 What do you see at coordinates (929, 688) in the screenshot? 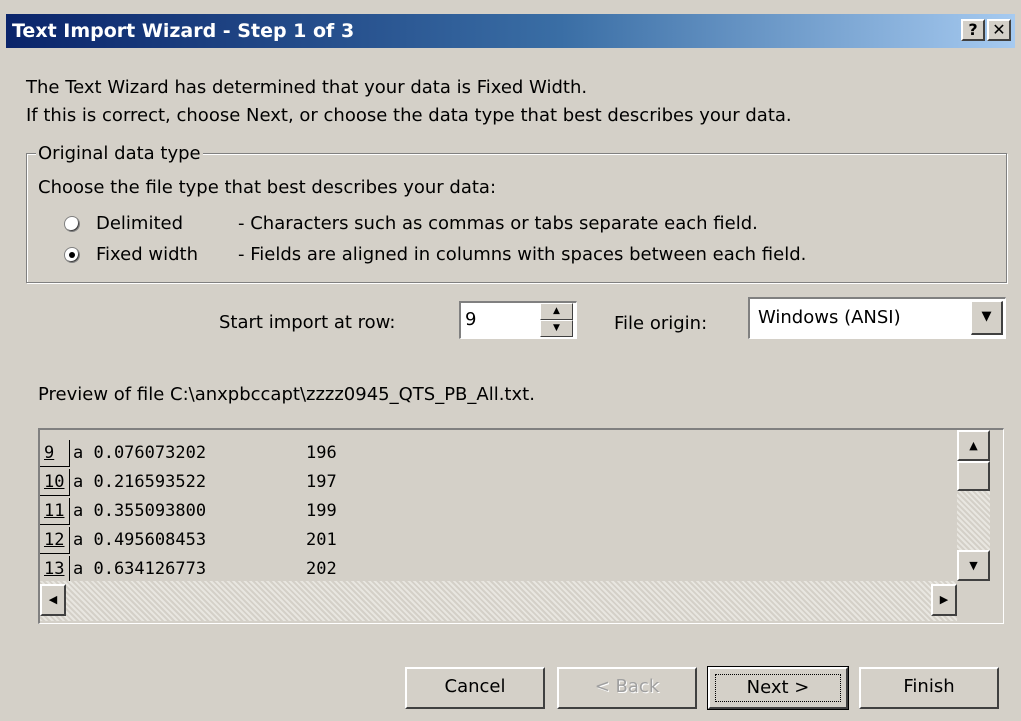
I see `finish-button: Finish` at bounding box center [929, 688].